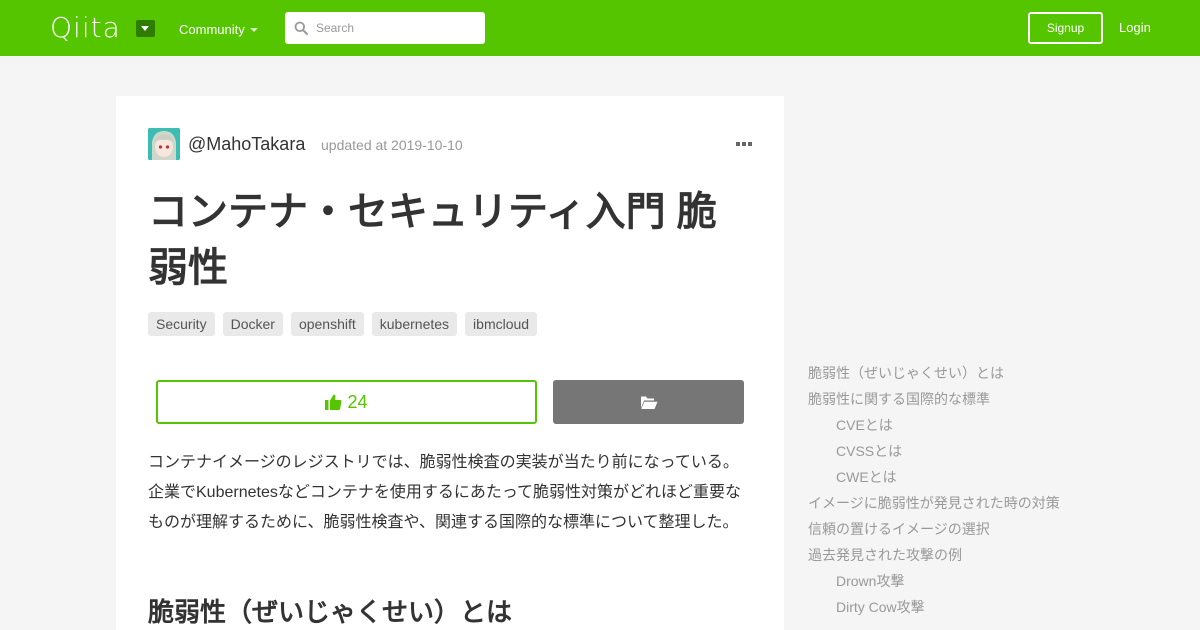  What do you see at coordinates (1065, 28) in the screenshot?
I see `signup-button: Signup` at bounding box center [1065, 28].